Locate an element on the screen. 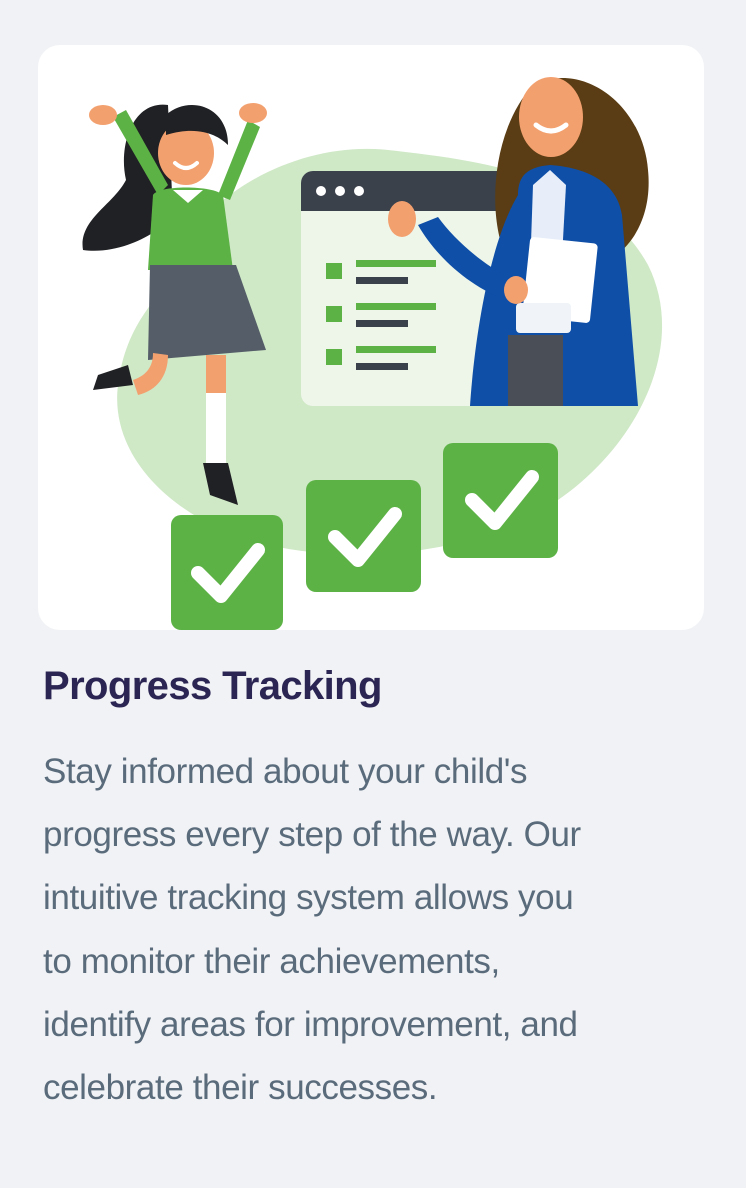  card-title: Progress Tracking is located at coordinates (212, 686).